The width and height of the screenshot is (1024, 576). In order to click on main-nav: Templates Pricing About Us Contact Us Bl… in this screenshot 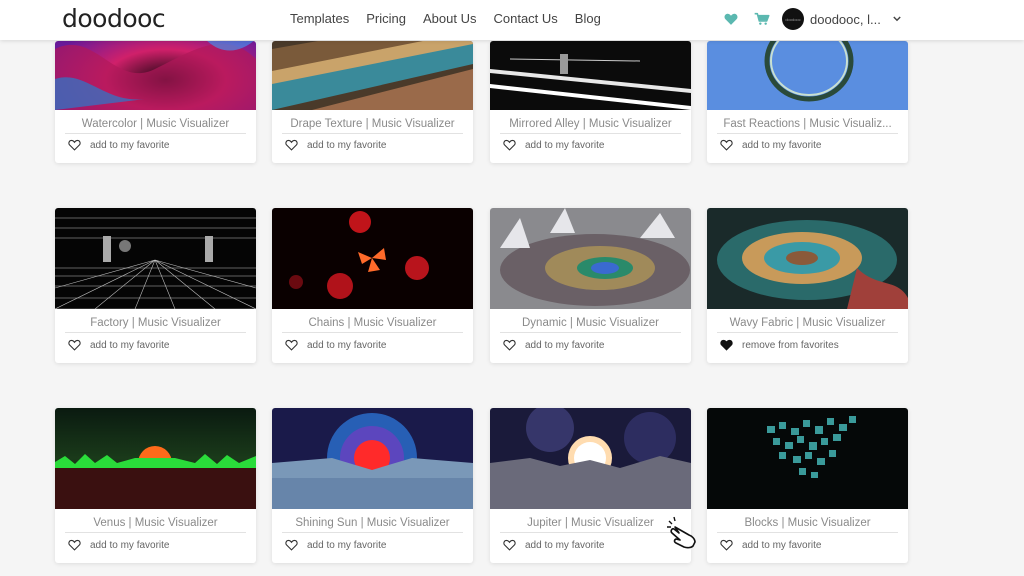, I will do `click(454, 19)`.